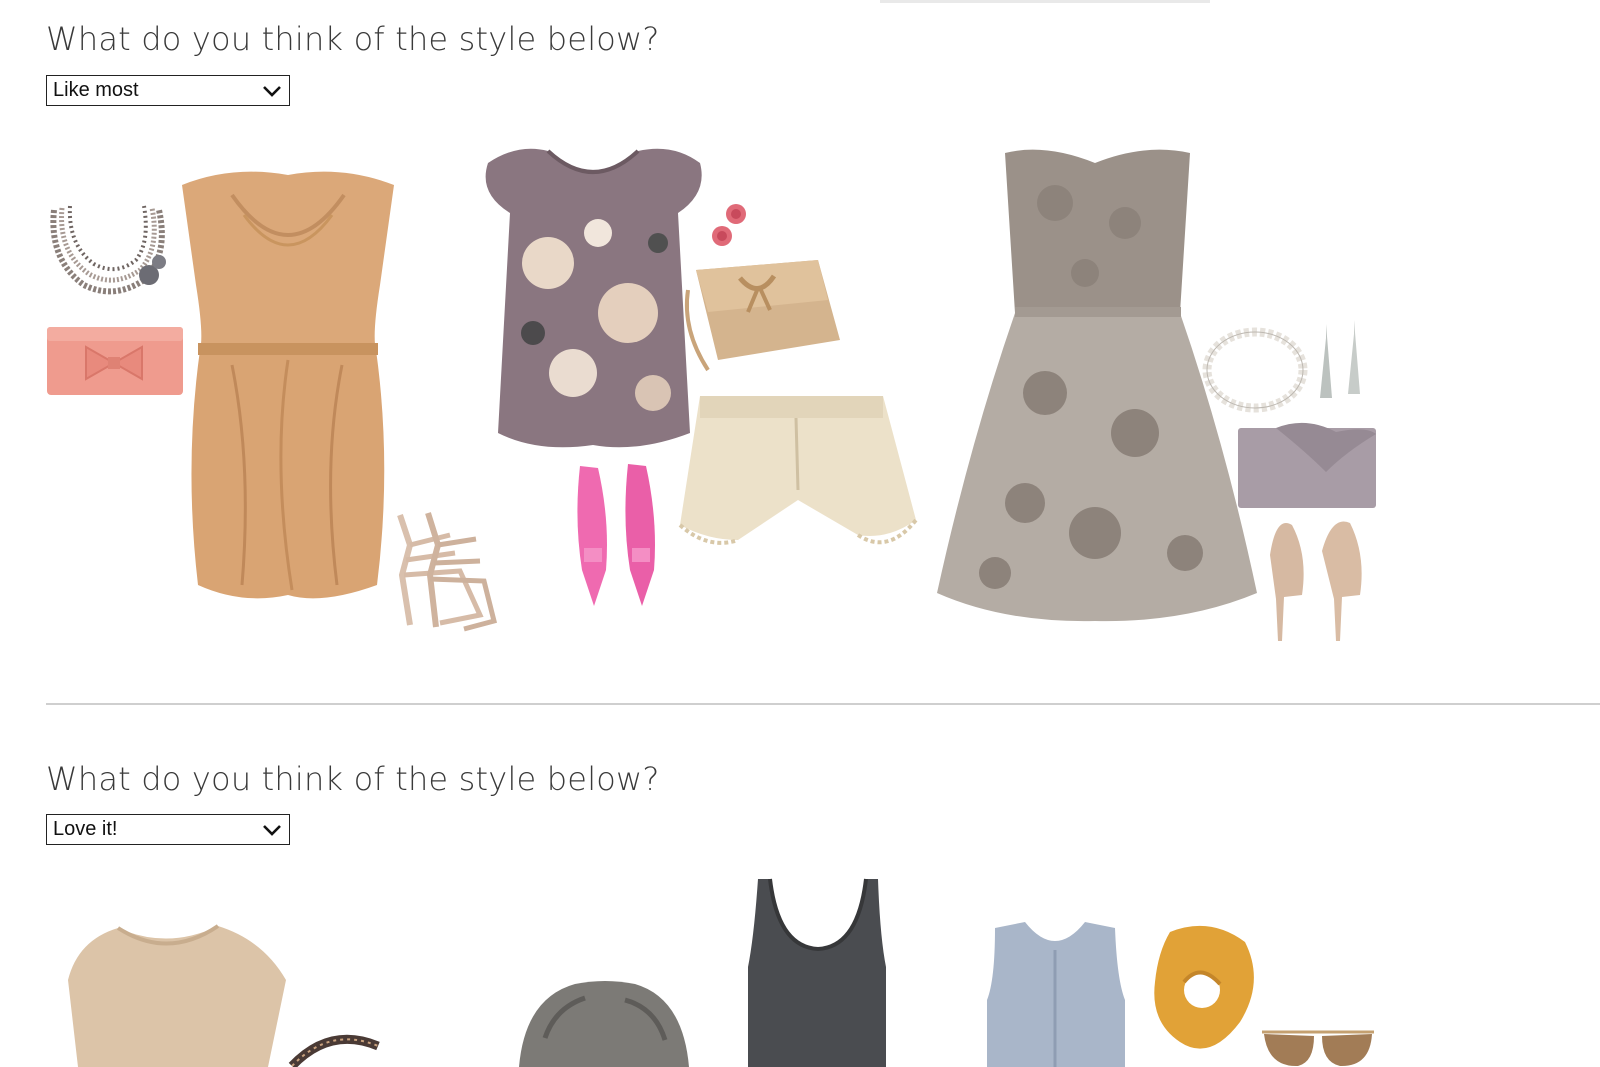 This screenshot has height=1067, width=1600. I want to click on pink-bow-clutch-icon, so click(115, 361).